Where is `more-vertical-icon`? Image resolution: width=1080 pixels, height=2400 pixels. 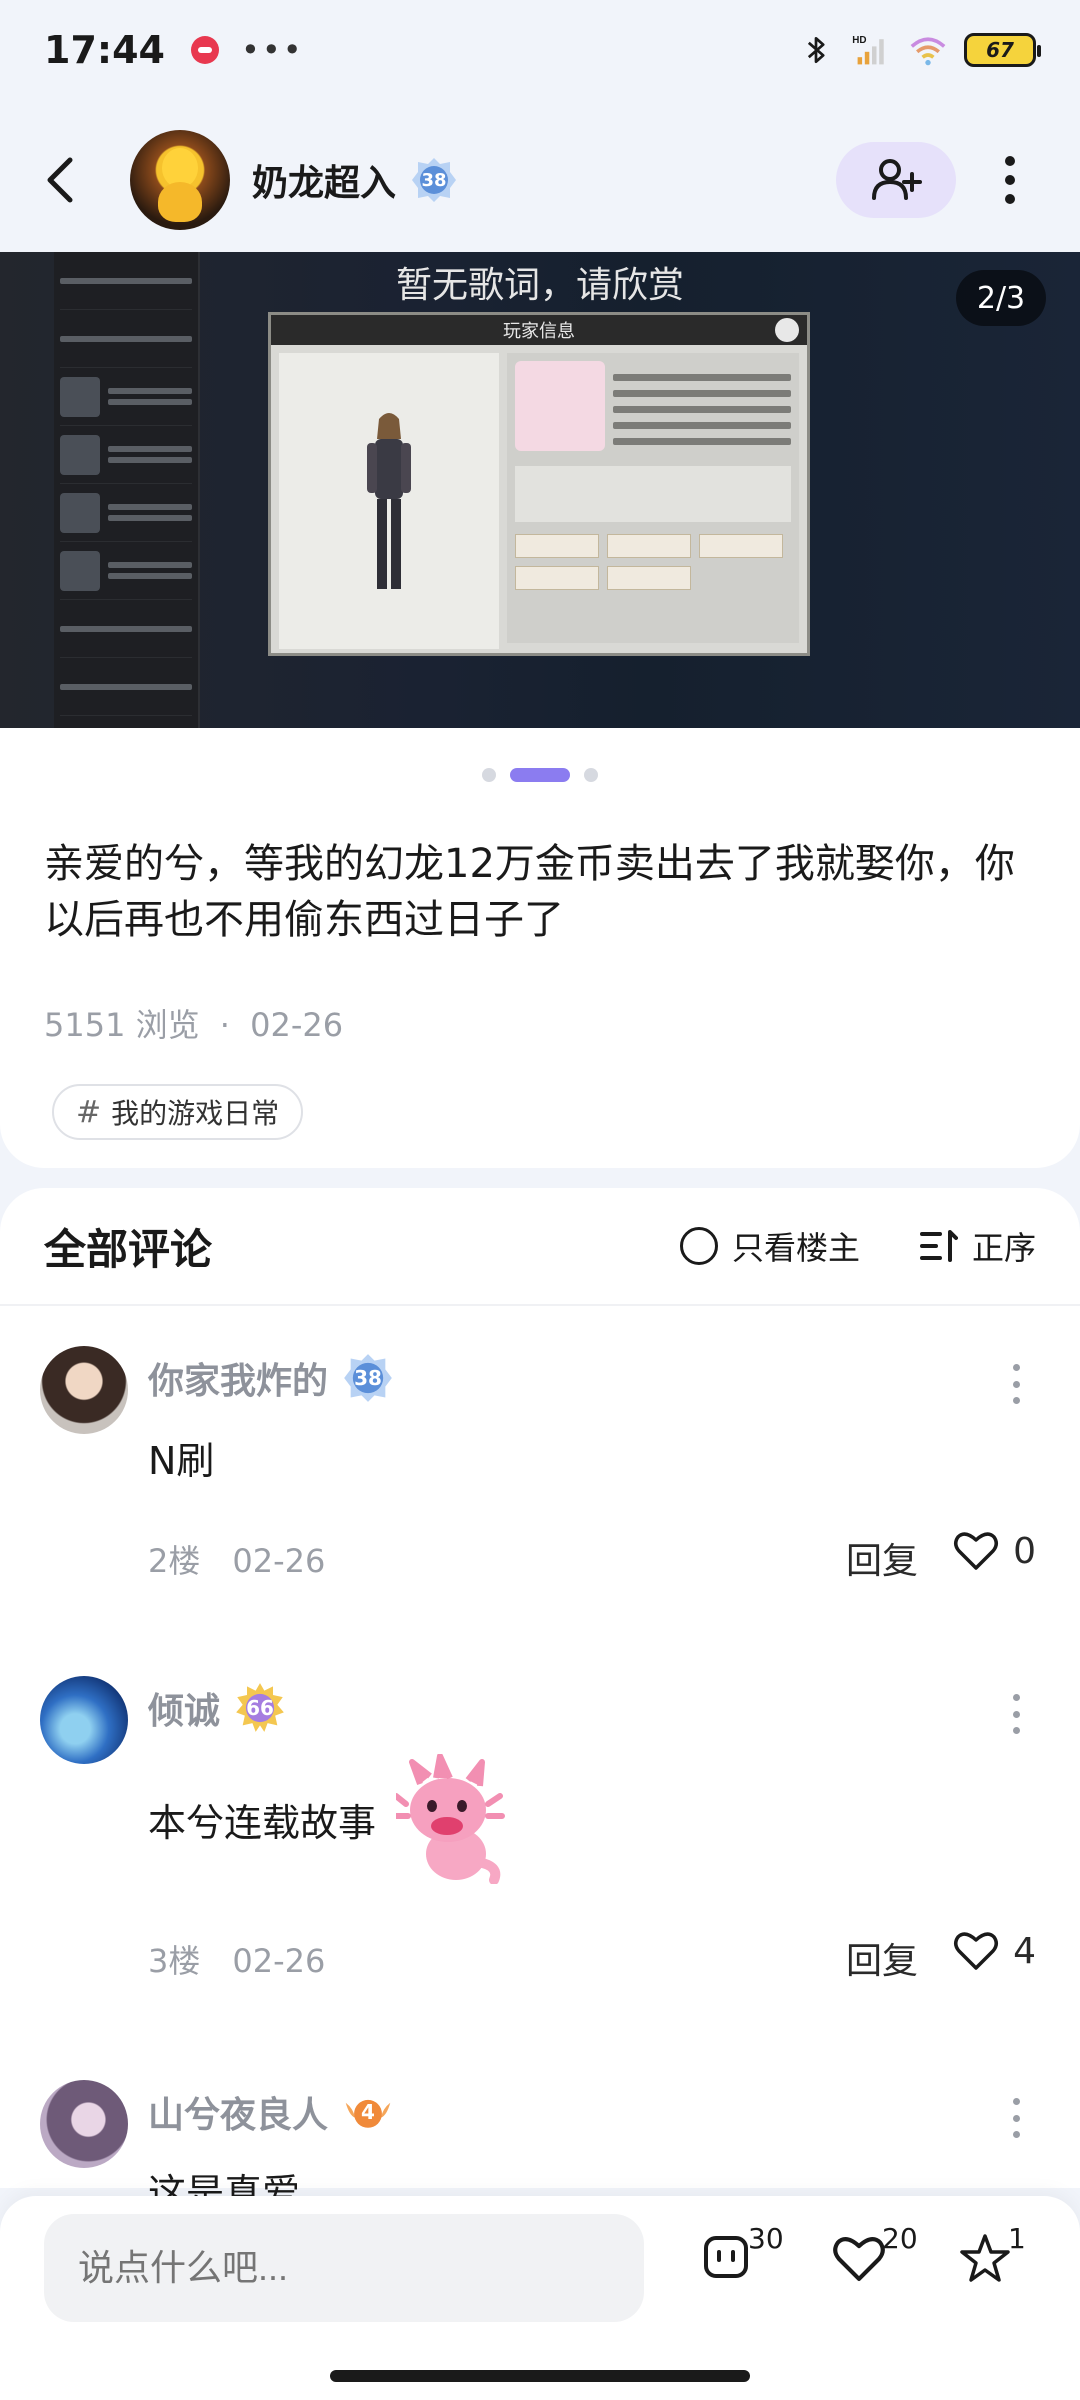 more-vertical-icon is located at coordinates (1010, 180).